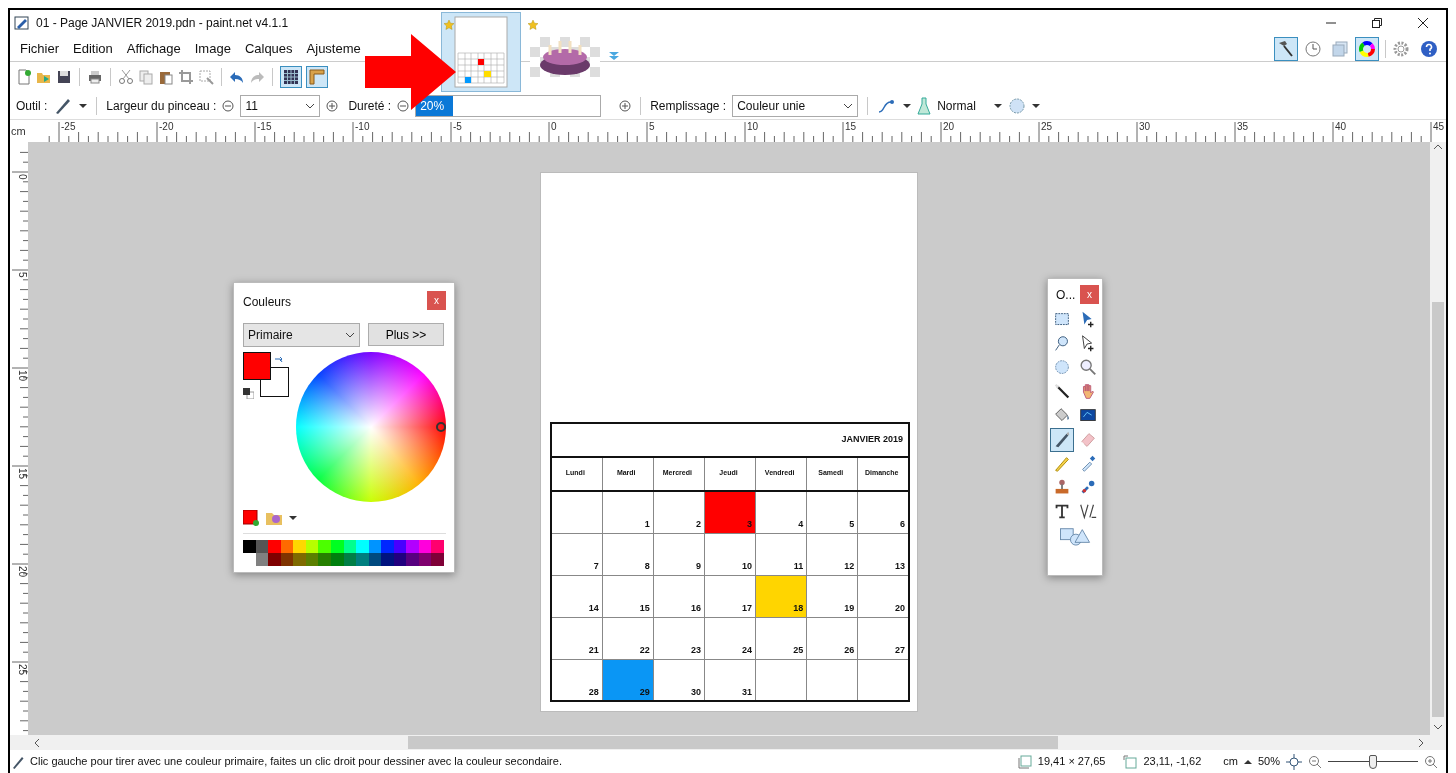 Image resolution: width=1456 pixels, height=773 pixels. I want to click on calendar-cell: 23, so click(679, 638).